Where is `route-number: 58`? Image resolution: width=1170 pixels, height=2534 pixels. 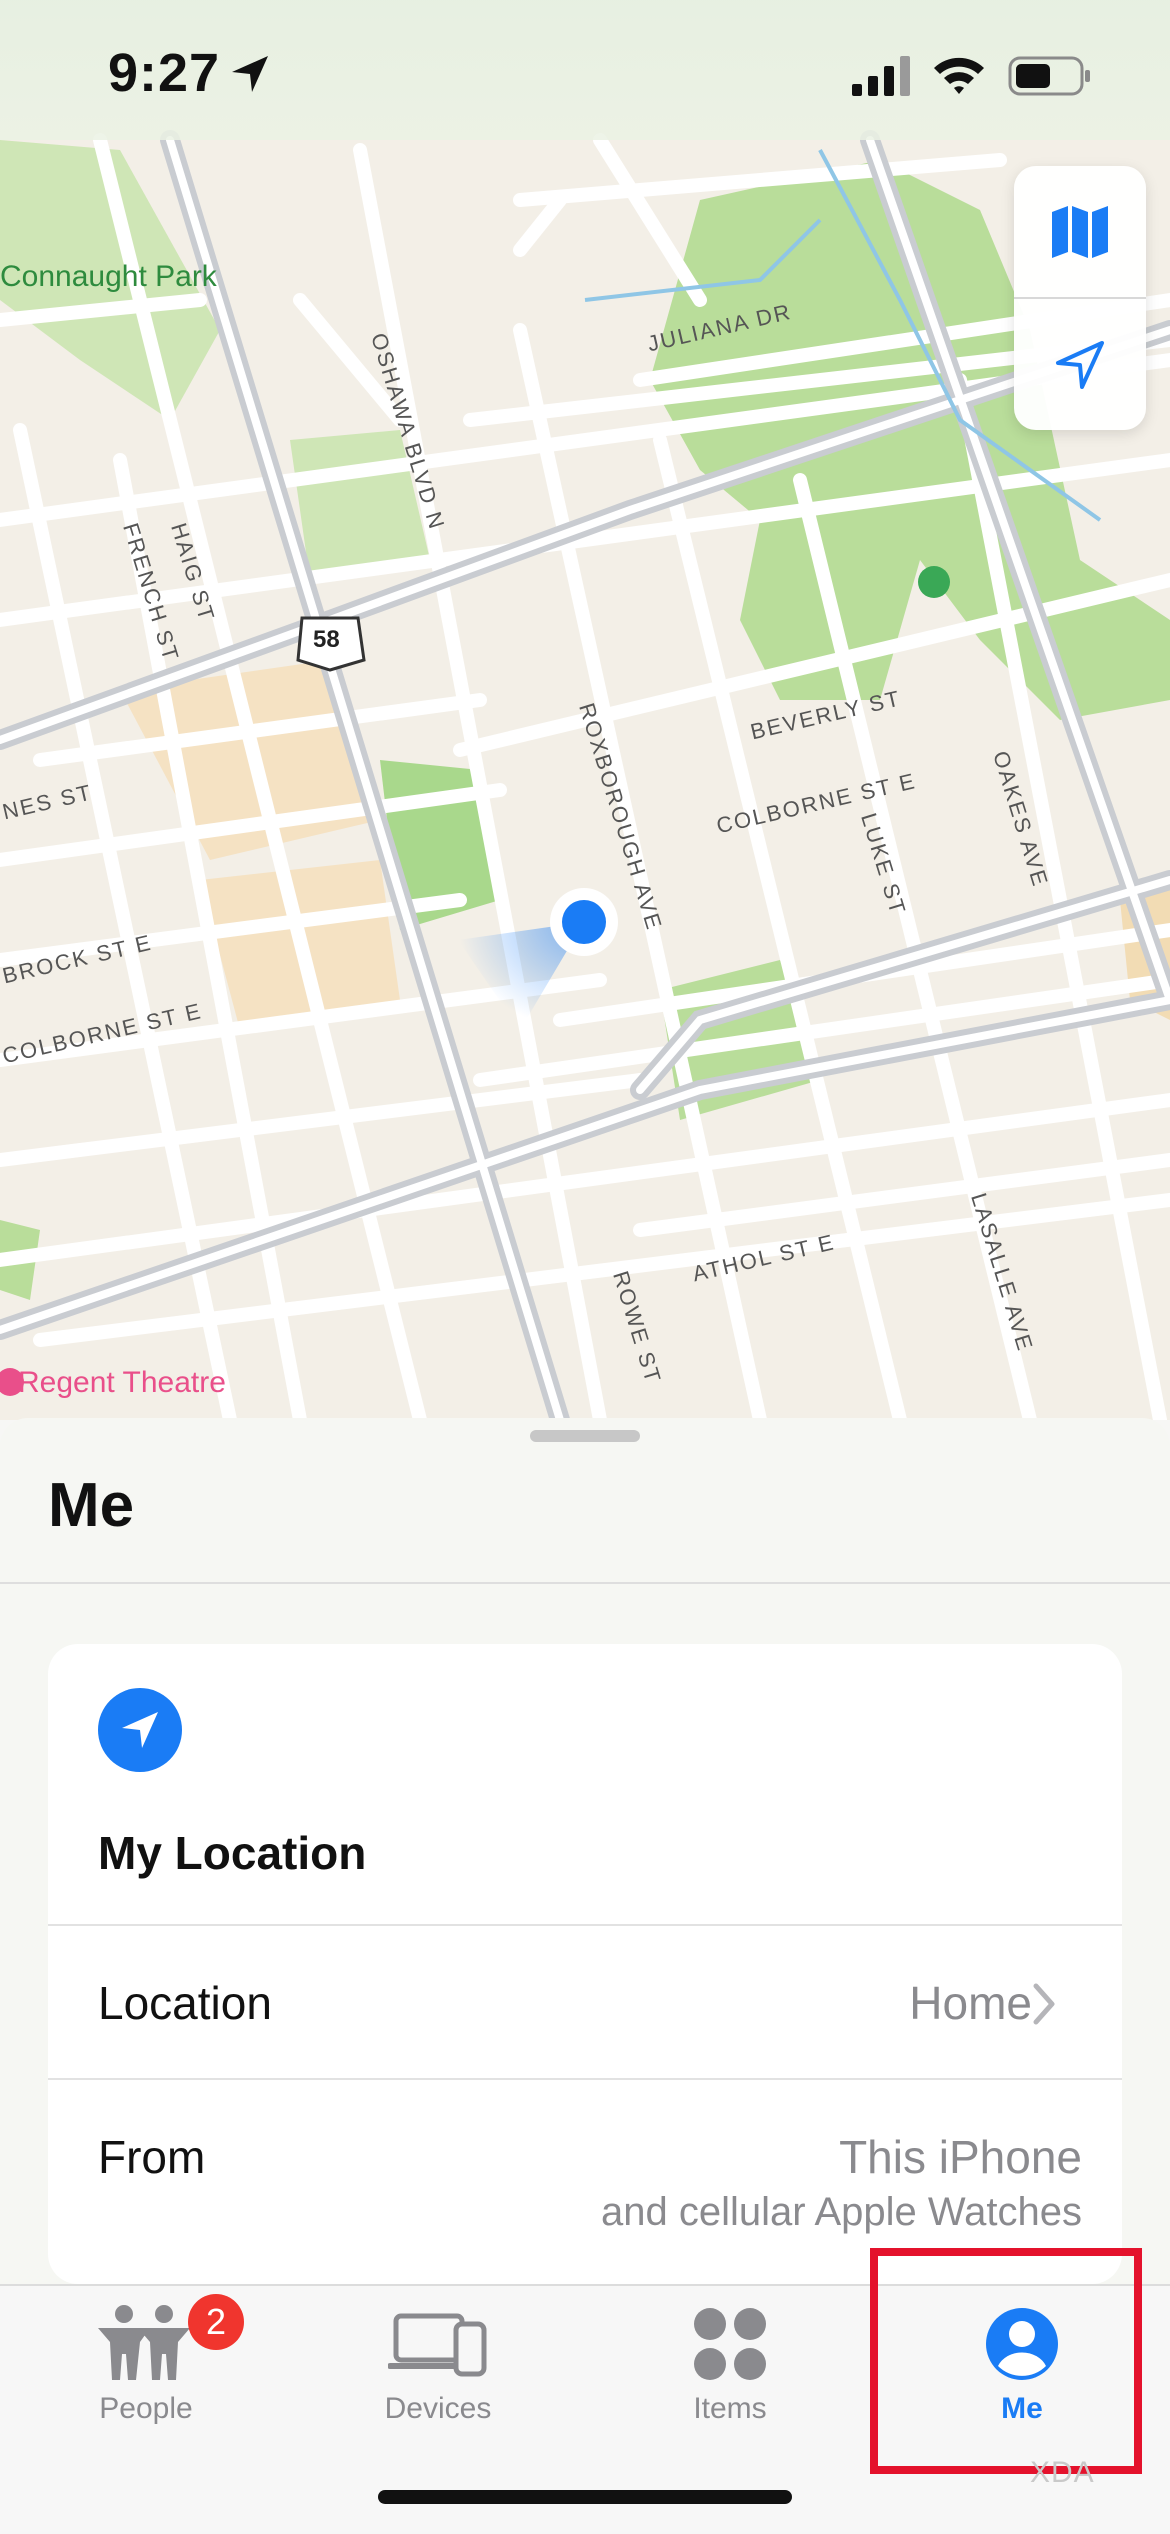
route-number: 58 is located at coordinates (326, 639).